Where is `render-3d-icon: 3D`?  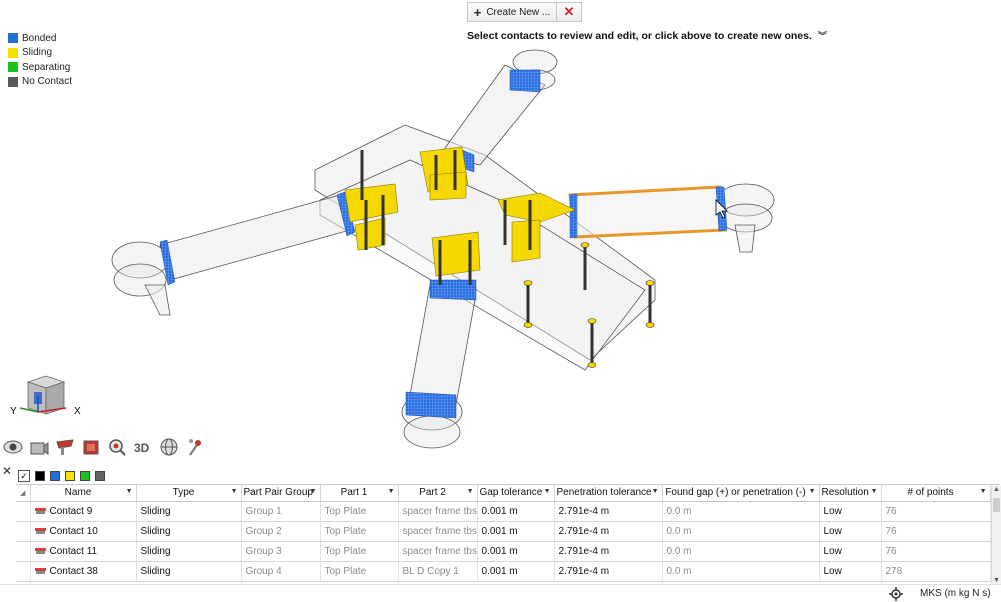 render-3d-icon: 3D is located at coordinates (143, 447).